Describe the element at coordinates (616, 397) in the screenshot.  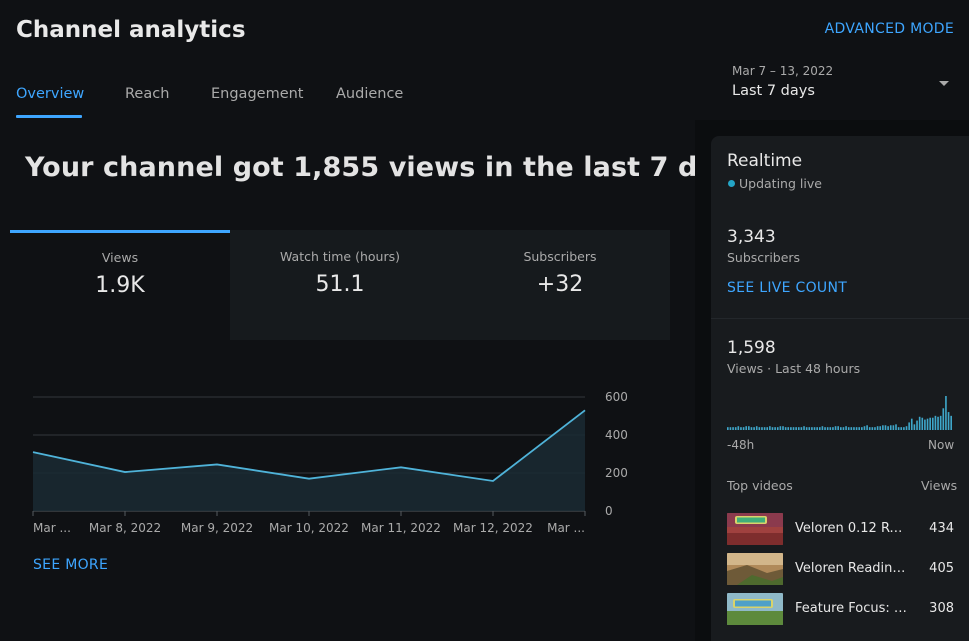
I see `y-tick-label: 600` at that location.